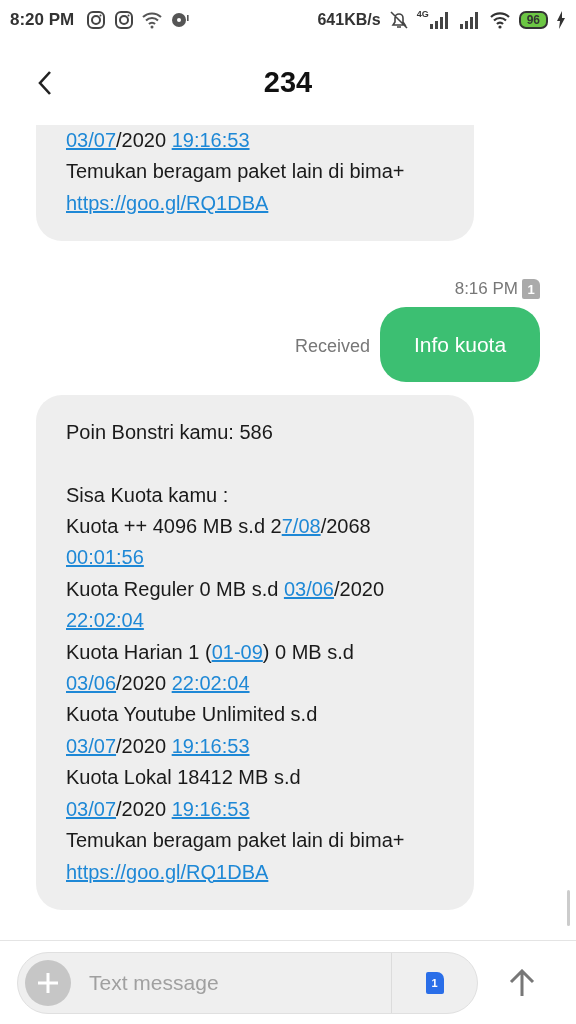 The width and height of the screenshot is (576, 1024). Describe the element at coordinates (434, 982) in the screenshot. I see `sim-select-button: 1` at that location.